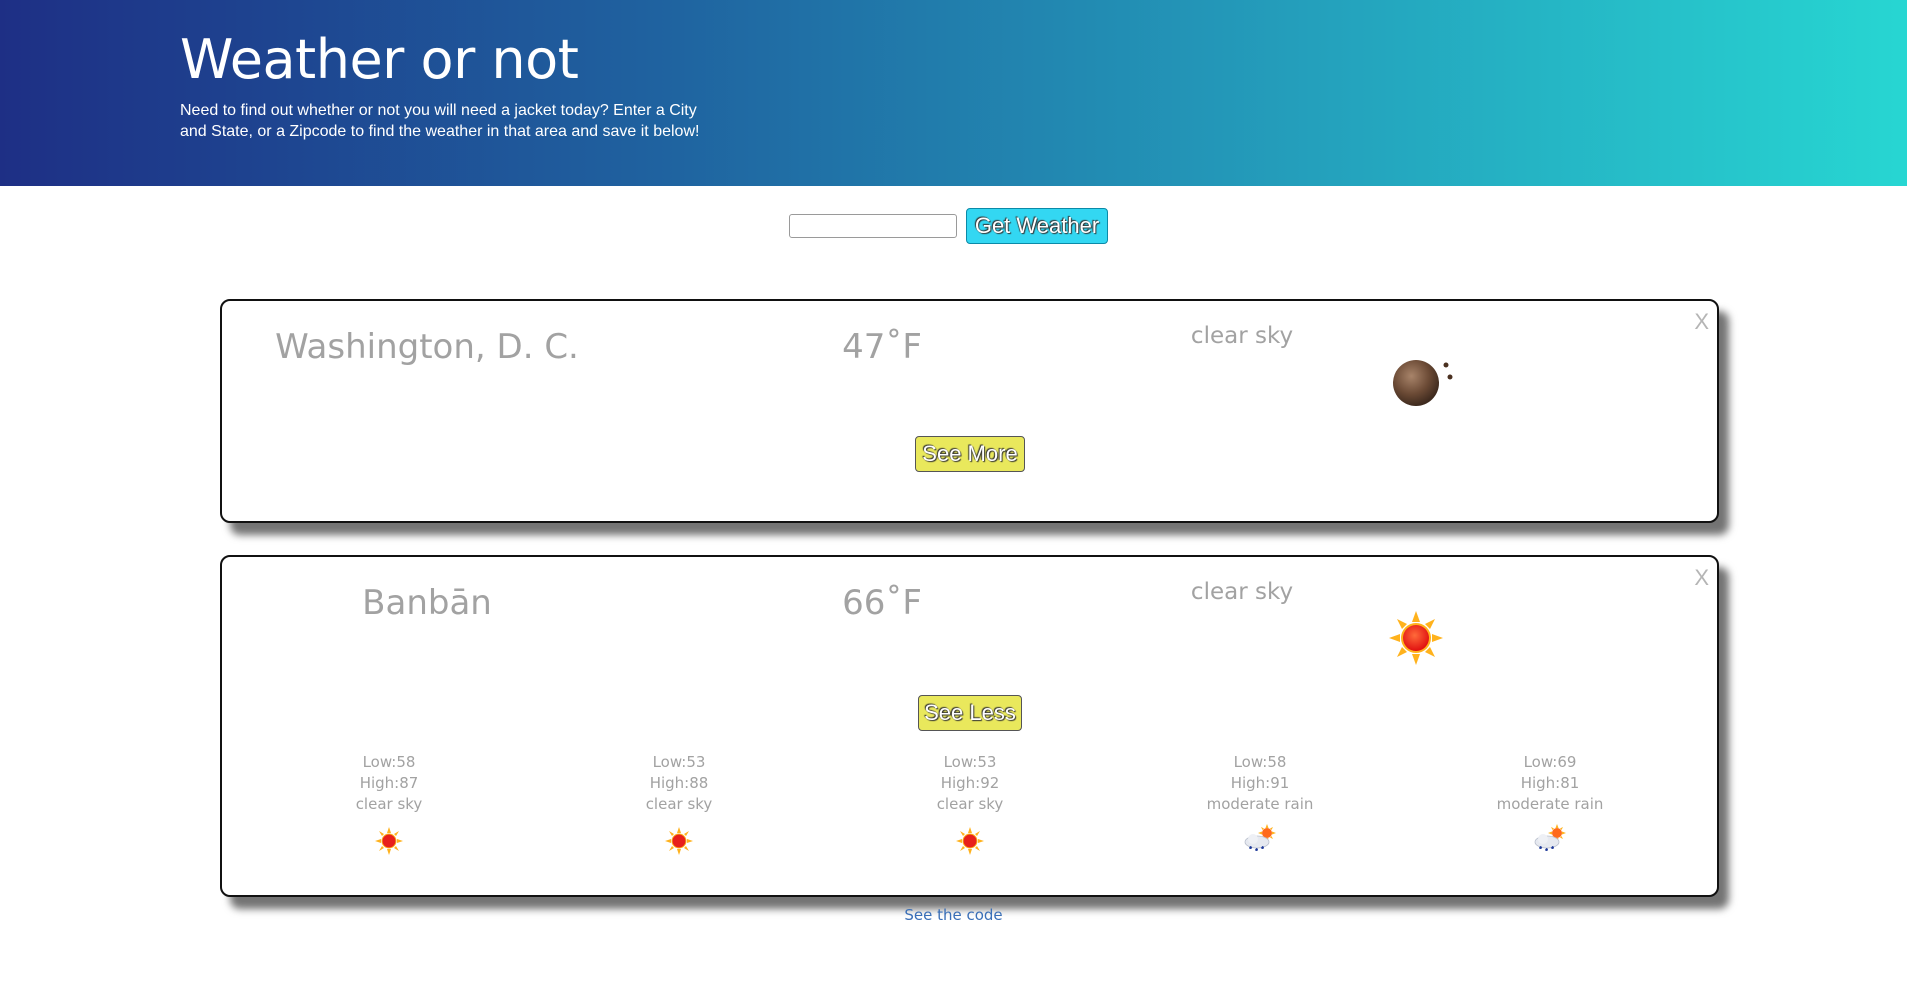 The width and height of the screenshot is (1907, 999). I want to click on see-code-link: See the code, so click(953, 915).